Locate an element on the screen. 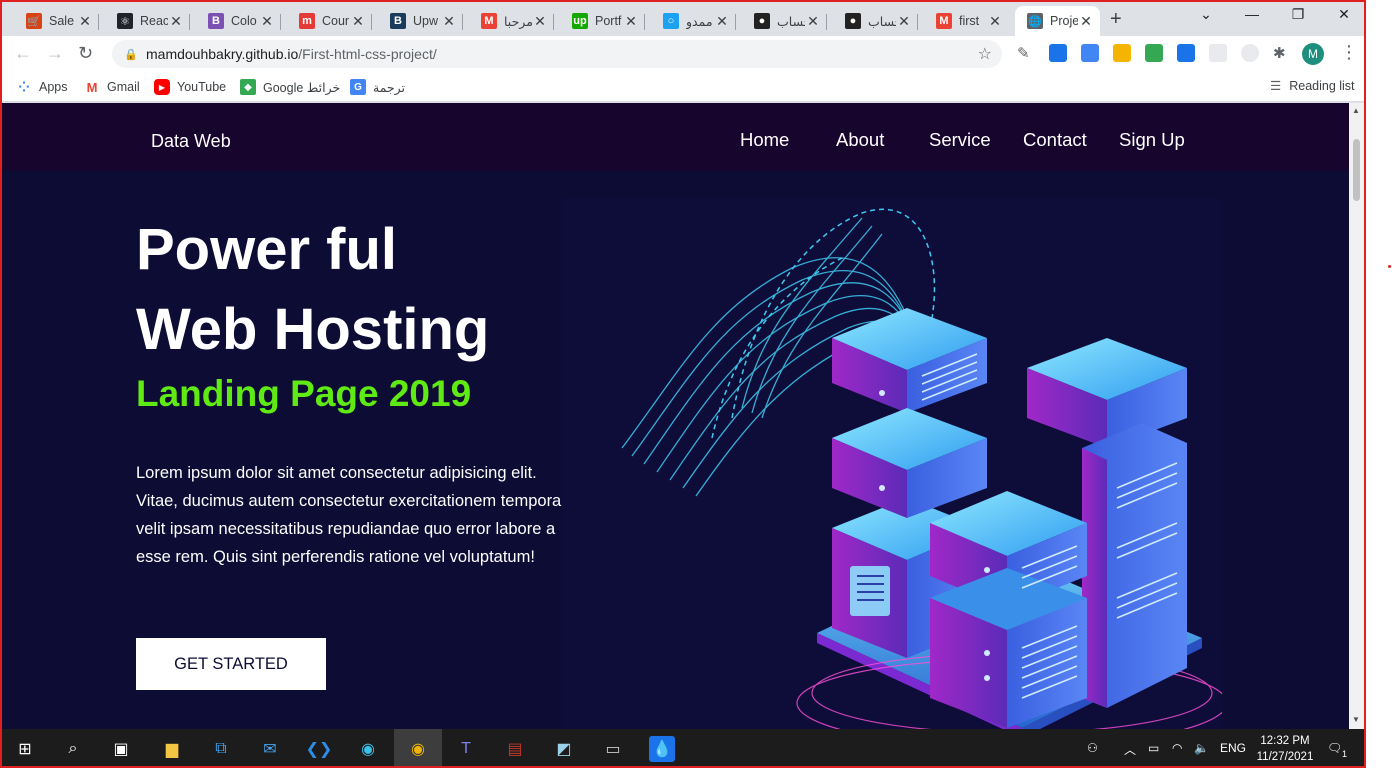  eyedropper-extension-icon: ✎ is located at coordinates (1026, 53).